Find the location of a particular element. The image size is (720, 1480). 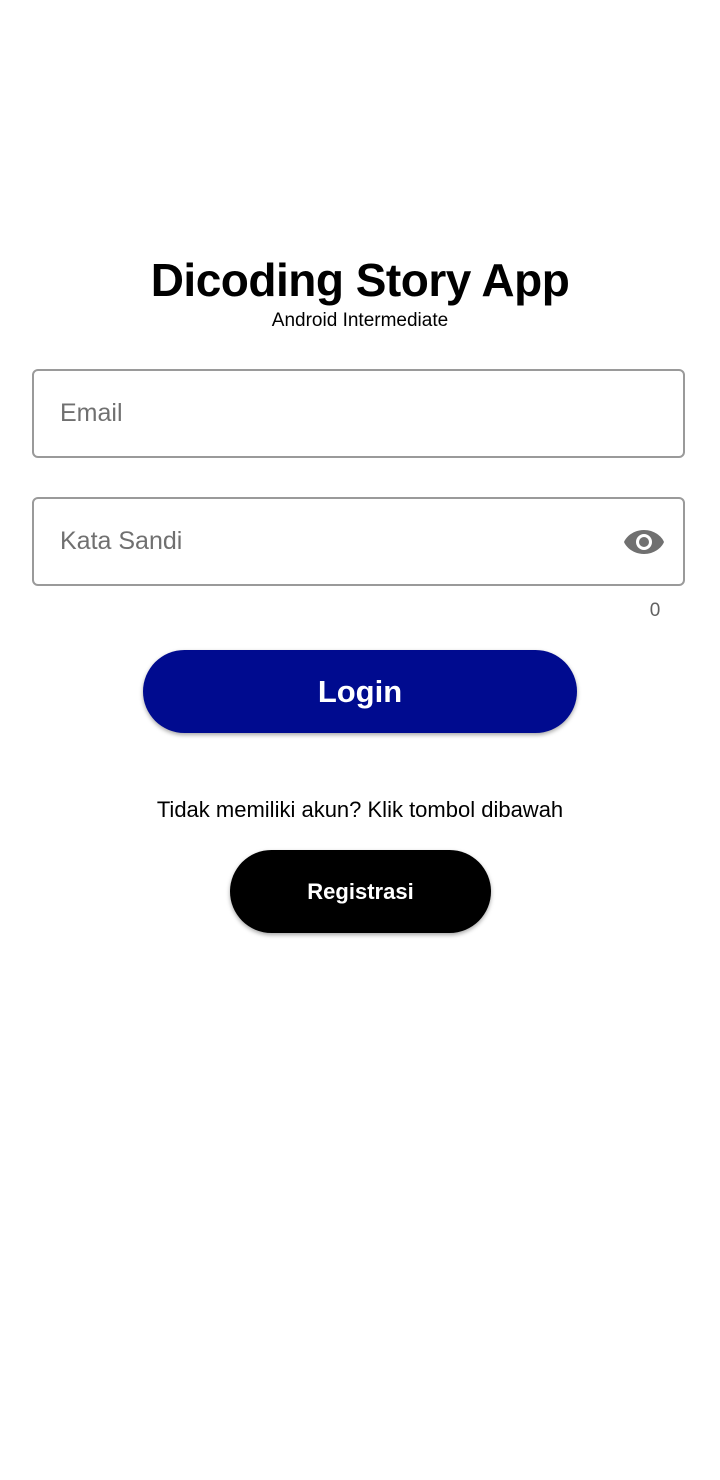

email-field is located at coordinates (358, 413).